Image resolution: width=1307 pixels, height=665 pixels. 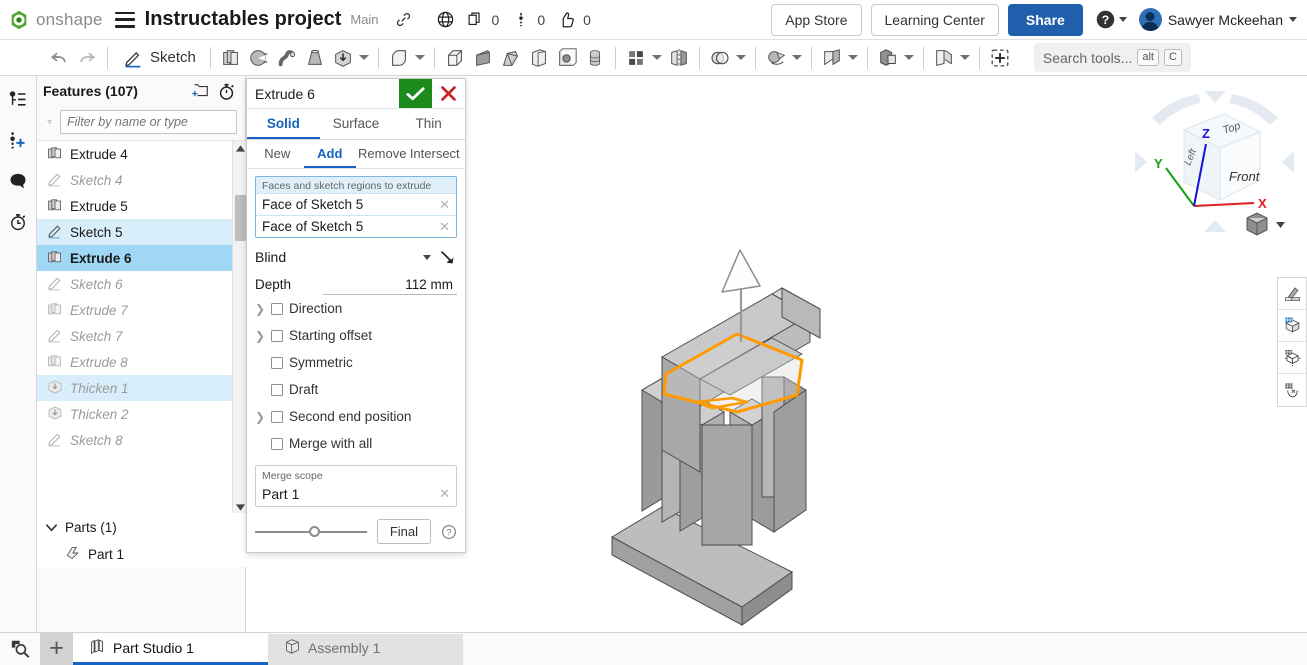 What do you see at coordinates (852, 57) in the screenshot?
I see `split-dropdown-caret-icon` at bounding box center [852, 57].